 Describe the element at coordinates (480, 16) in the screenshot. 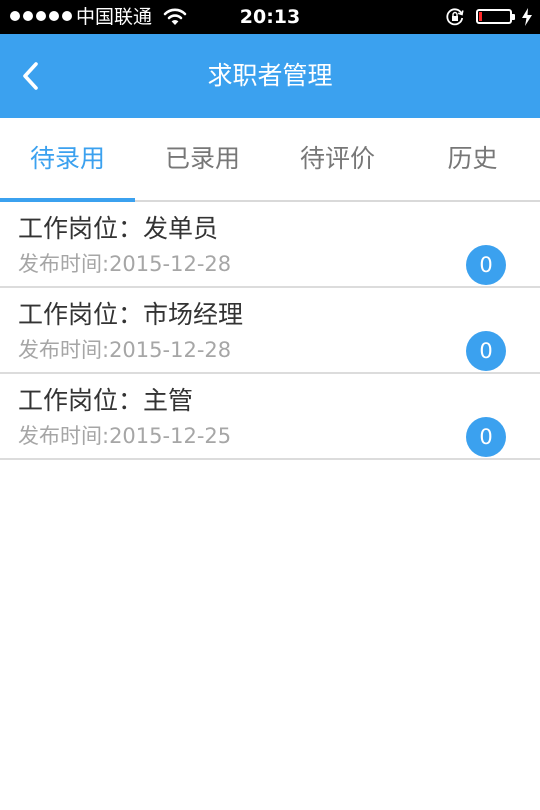

I see `battery-level` at that location.